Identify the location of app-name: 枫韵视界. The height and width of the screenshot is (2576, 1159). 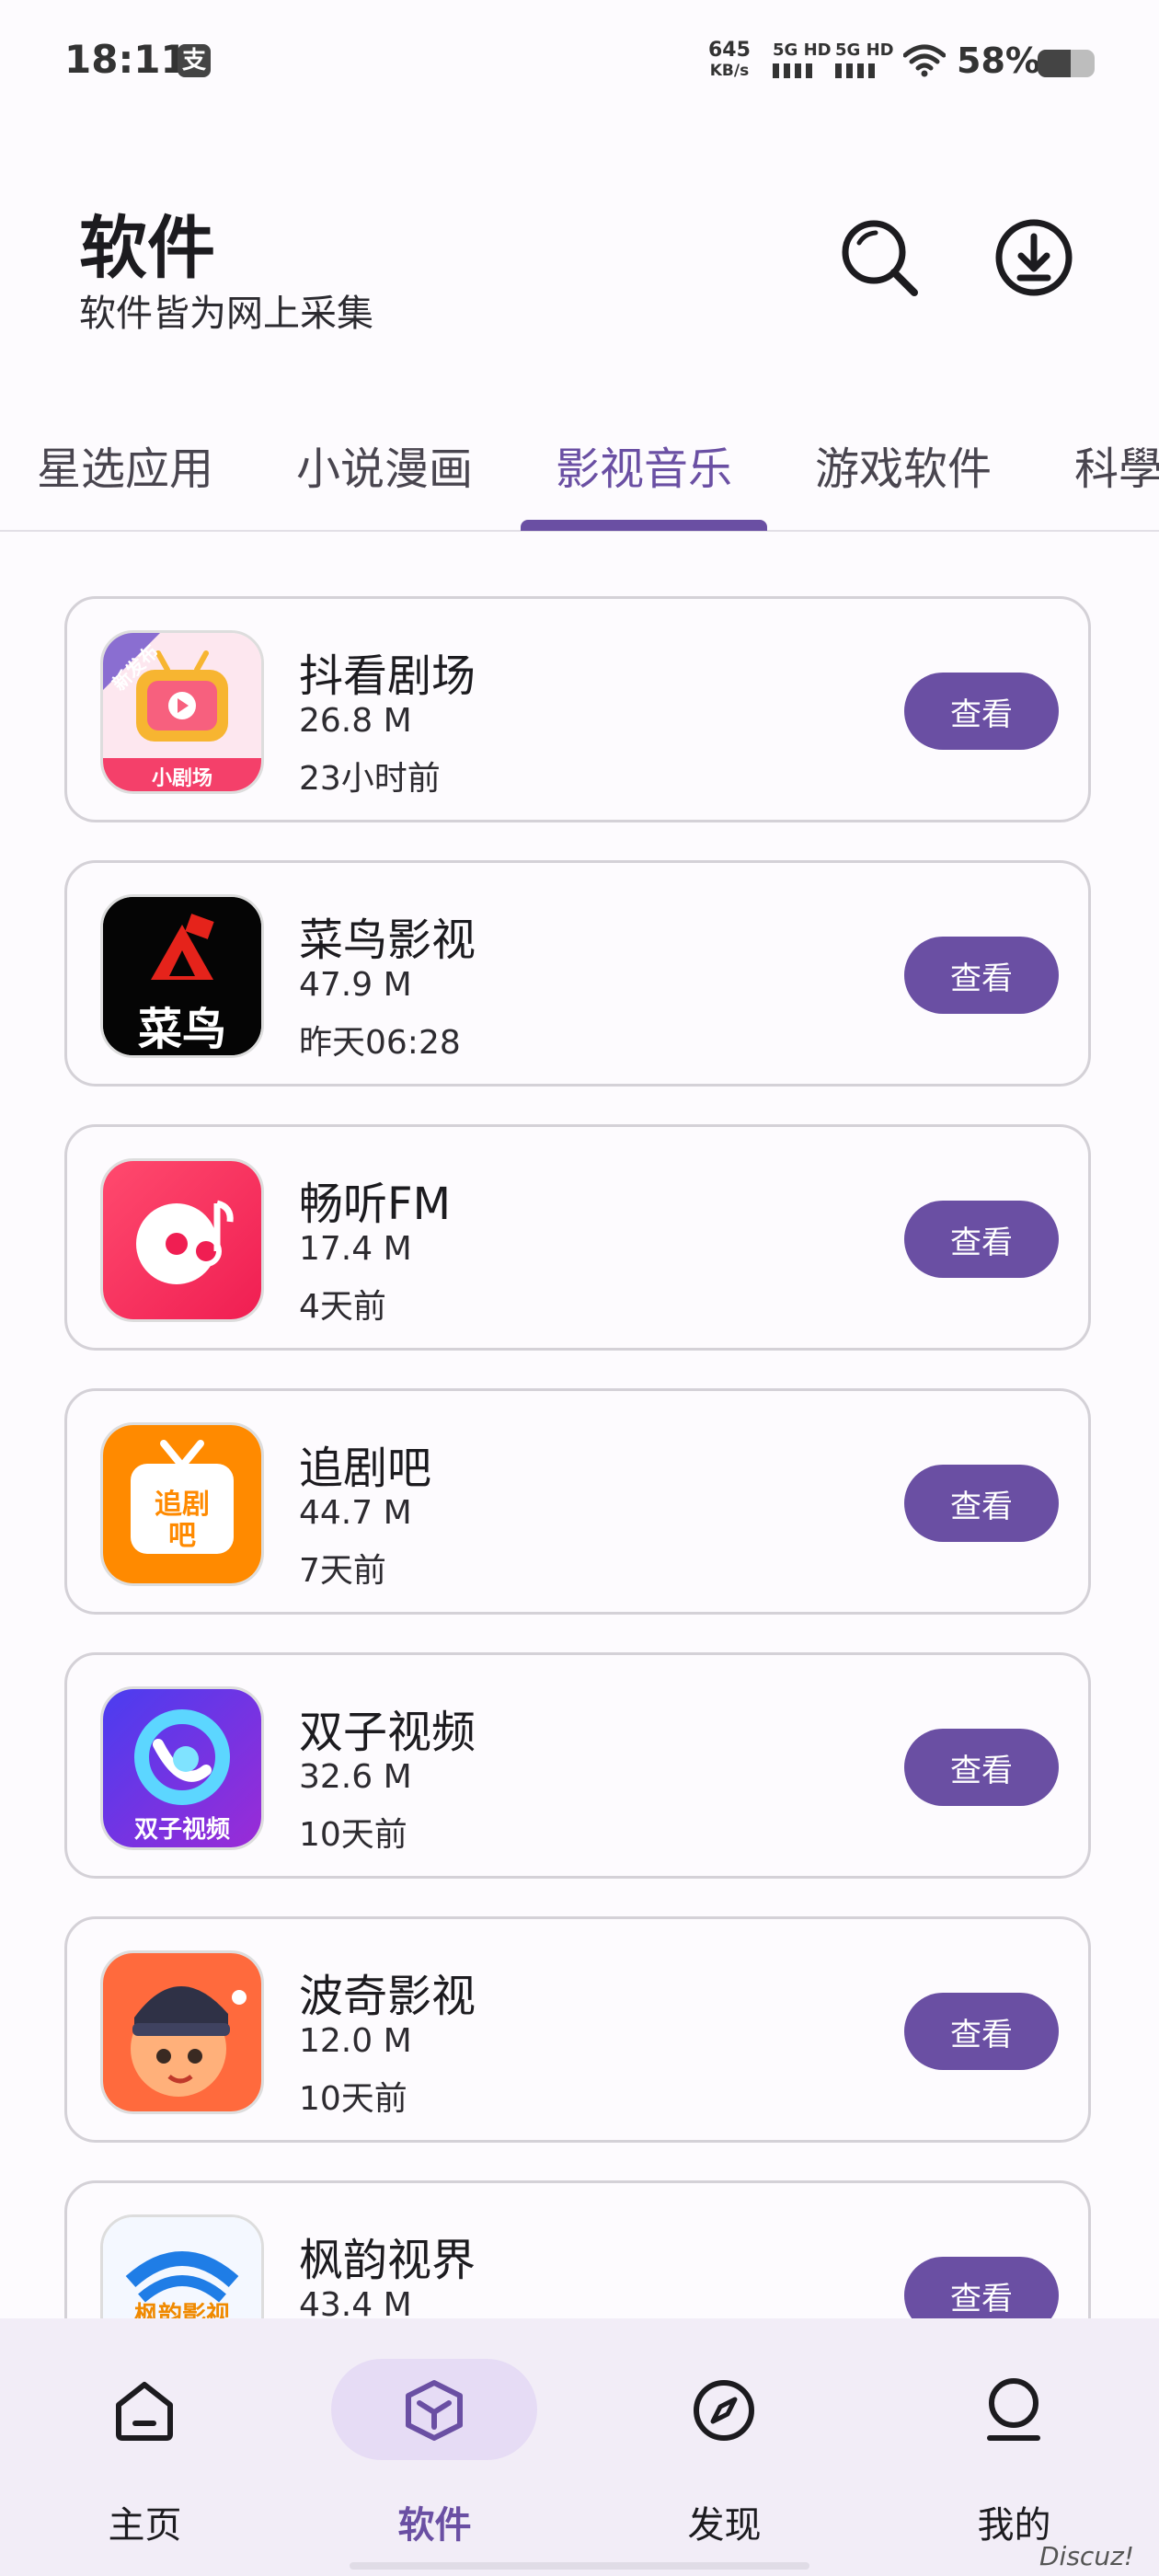
(387, 2260).